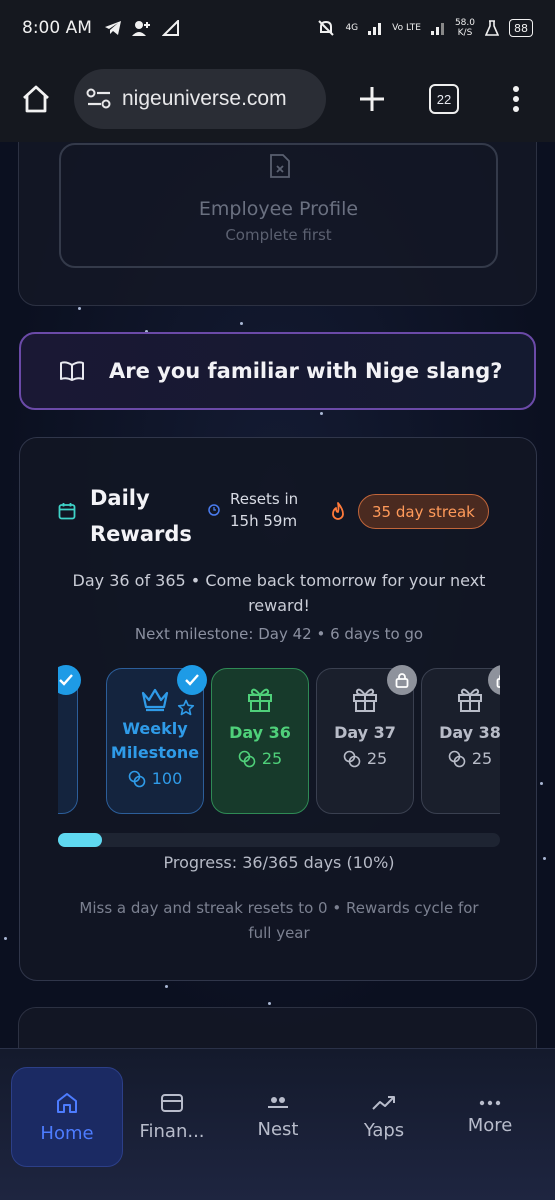 This screenshot has height=1200, width=555. Describe the element at coordinates (498, 681) in the screenshot. I see `lock-icon` at that location.